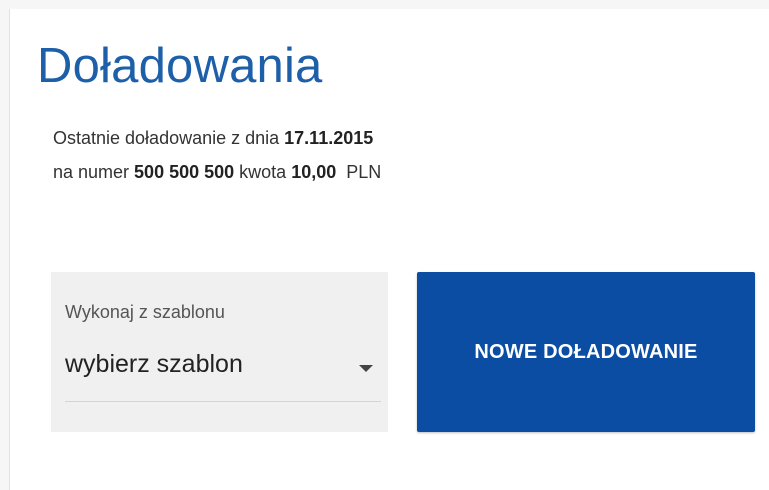  What do you see at coordinates (366, 368) in the screenshot?
I see `caret-down-icon` at bounding box center [366, 368].